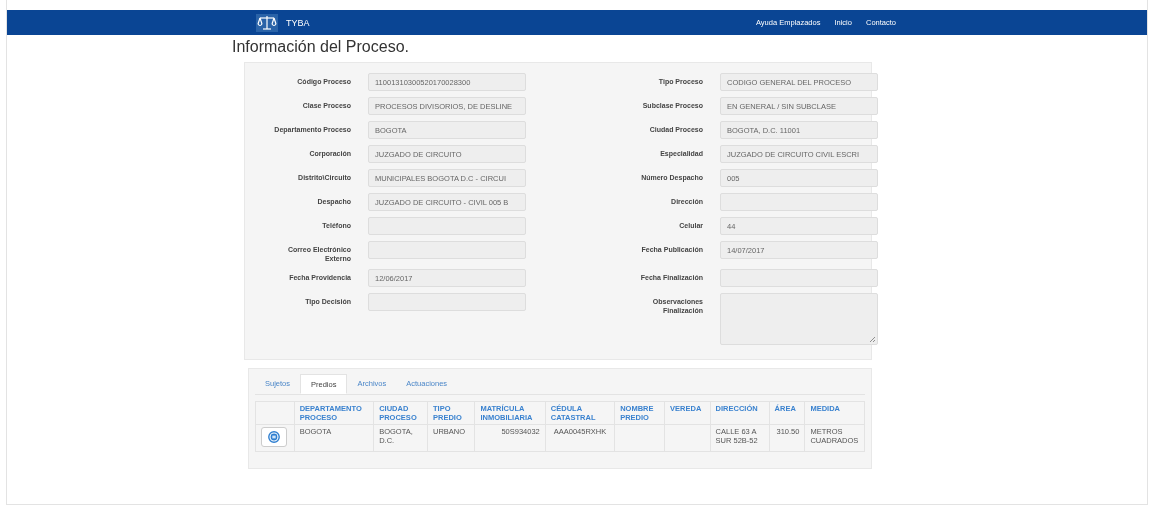 The height and width of the screenshot is (508, 1154). I want to click on view-button, so click(274, 437).